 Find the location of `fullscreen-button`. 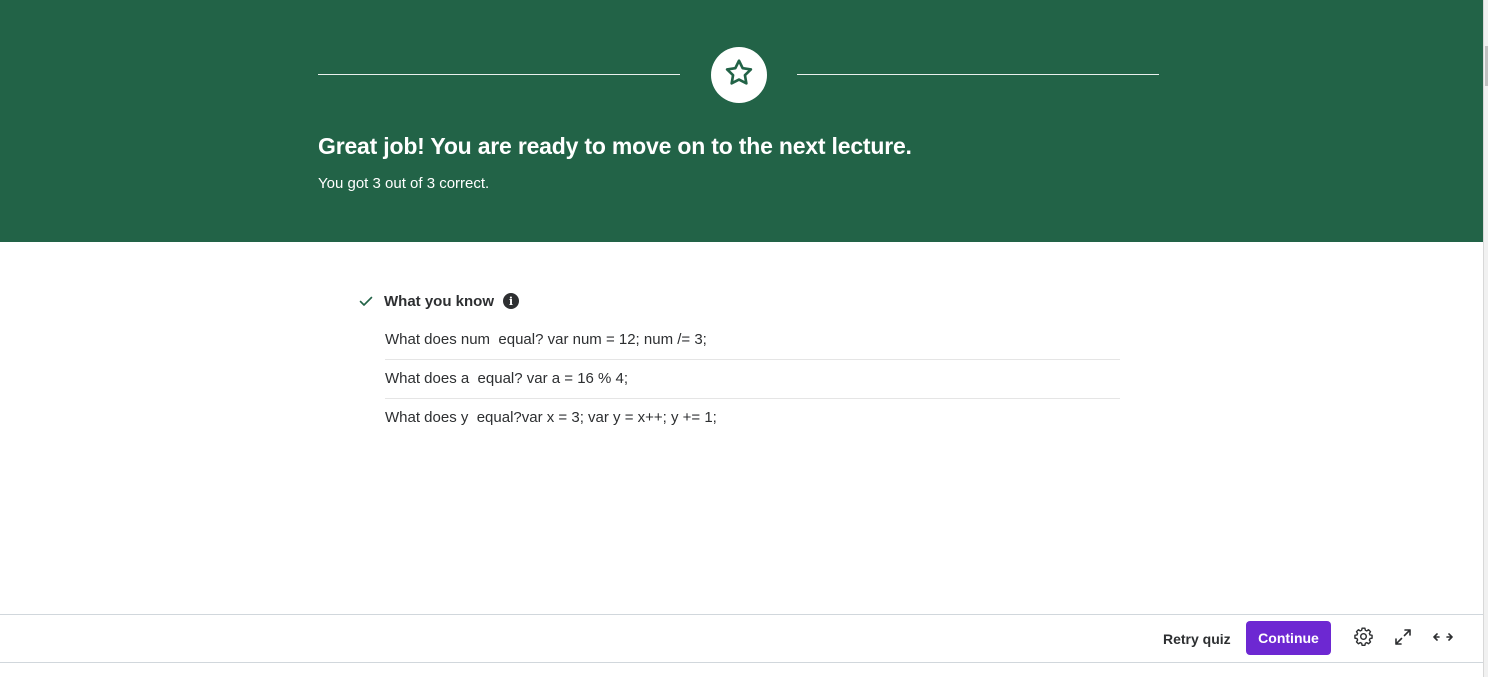

fullscreen-button is located at coordinates (1403, 638).